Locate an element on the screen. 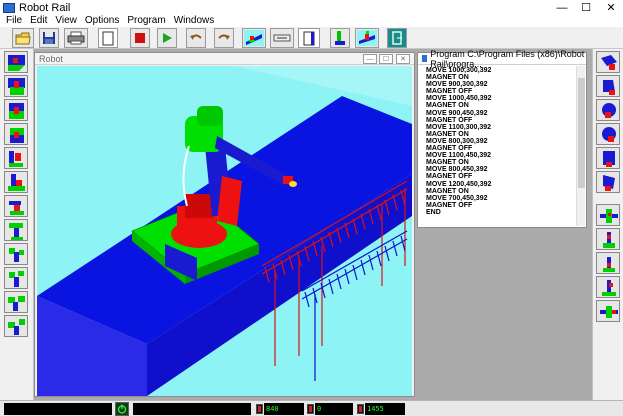 The image size is (623, 416). robot-view-icon is located at coordinates (254, 38).